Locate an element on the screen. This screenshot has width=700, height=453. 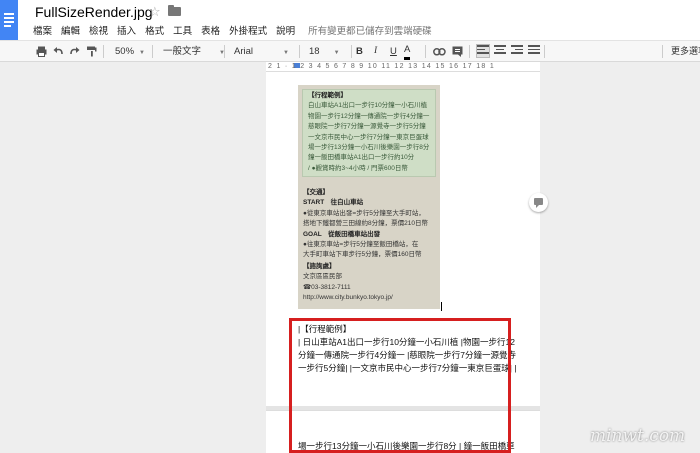
text-cursor is located at coordinates (441, 306).